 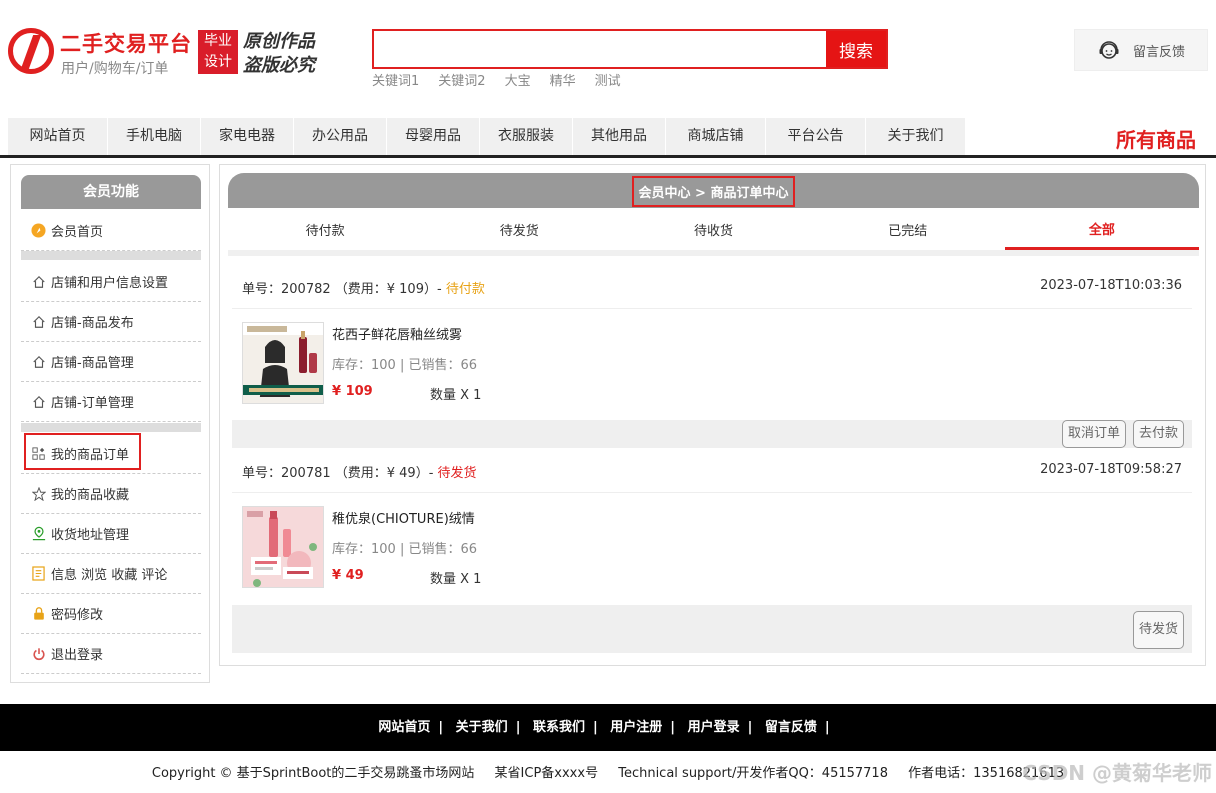 I want to click on sidebar-divider, so click(x=111, y=255).